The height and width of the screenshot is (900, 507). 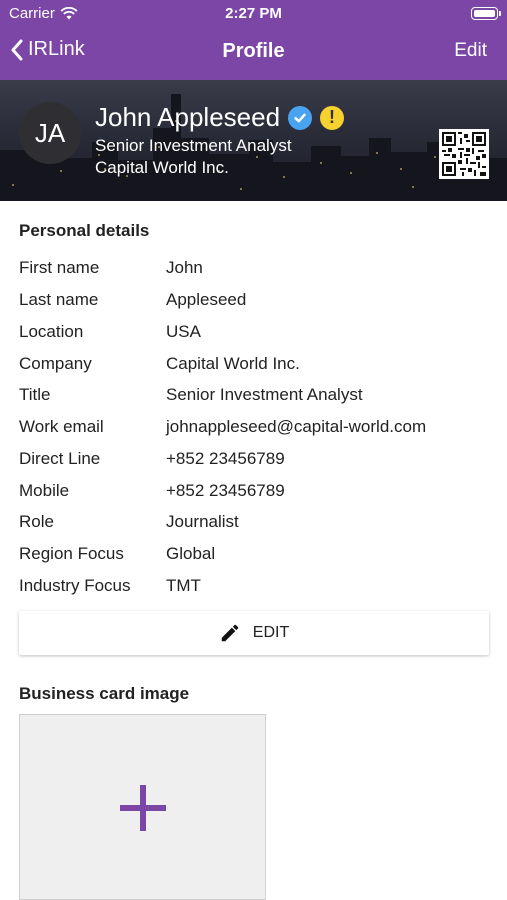 I want to click on plus-icon, so click(x=143, y=808).